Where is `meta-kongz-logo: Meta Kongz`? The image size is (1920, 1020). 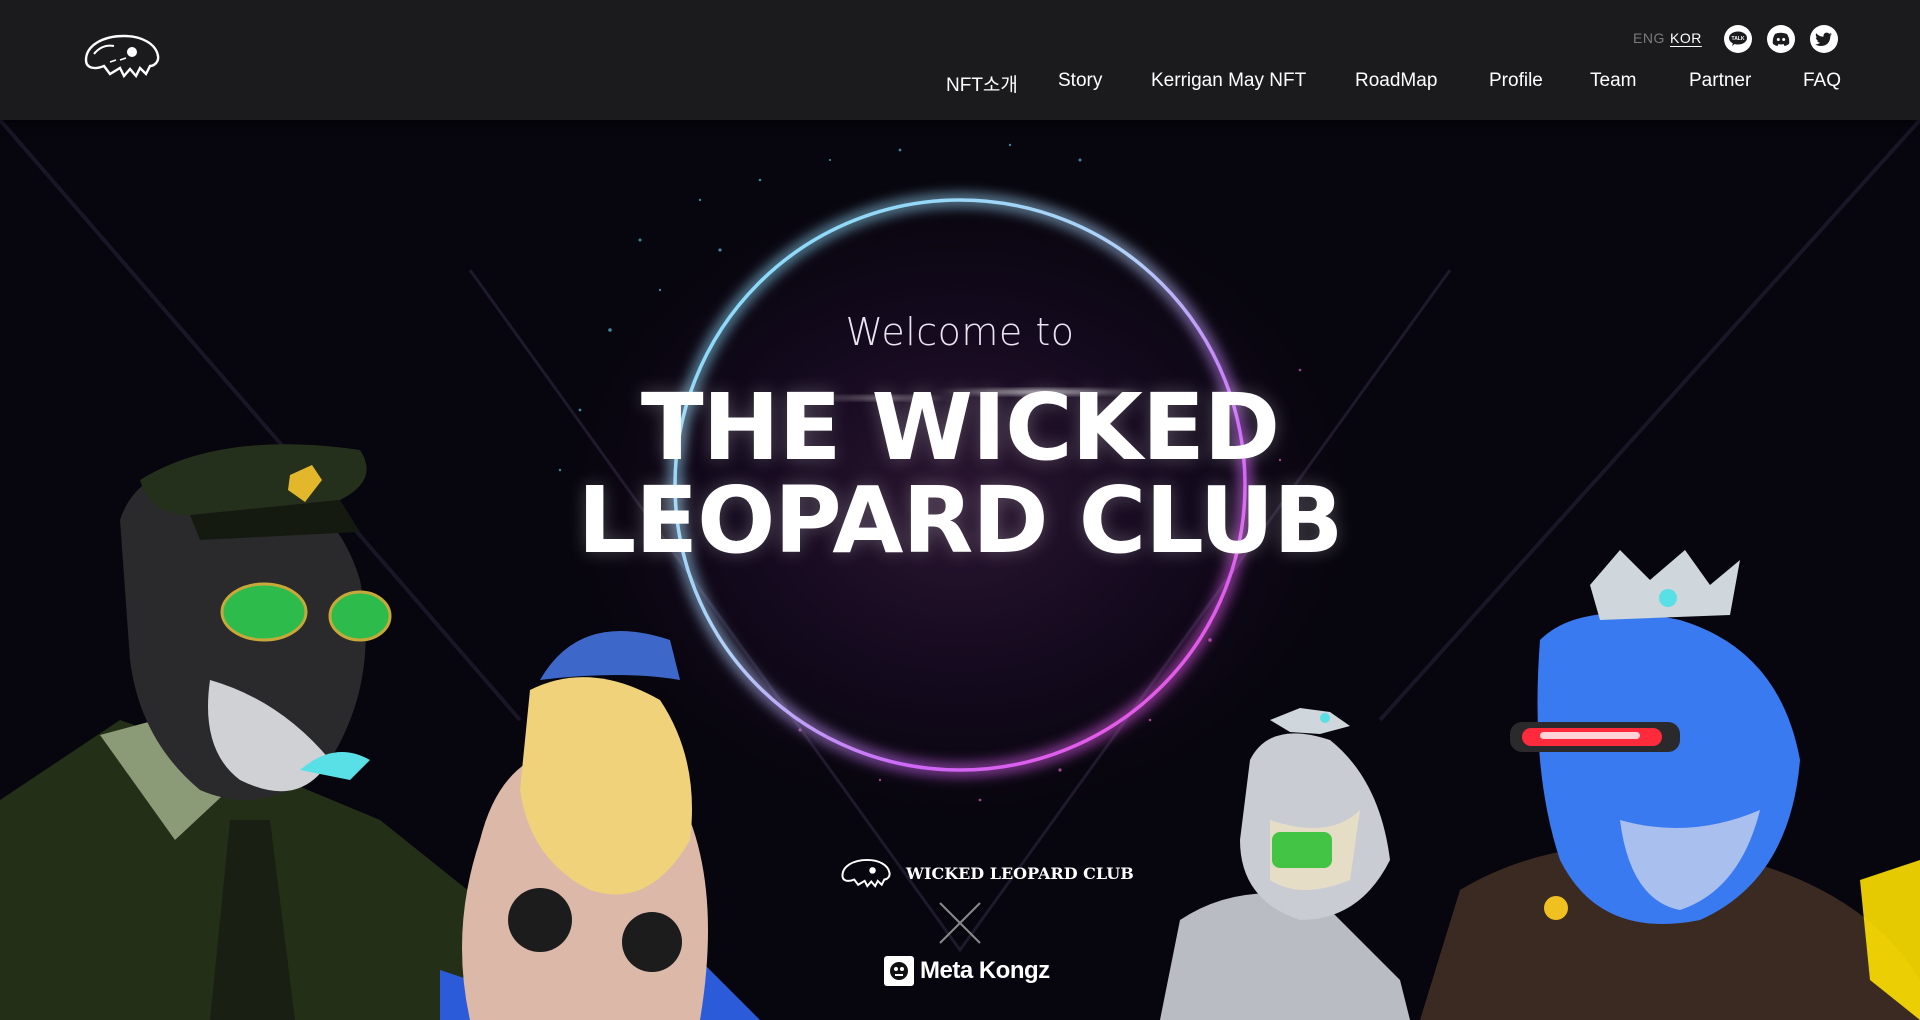 meta-kongz-logo: Meta Kongz is located at coordinates (967, 971).